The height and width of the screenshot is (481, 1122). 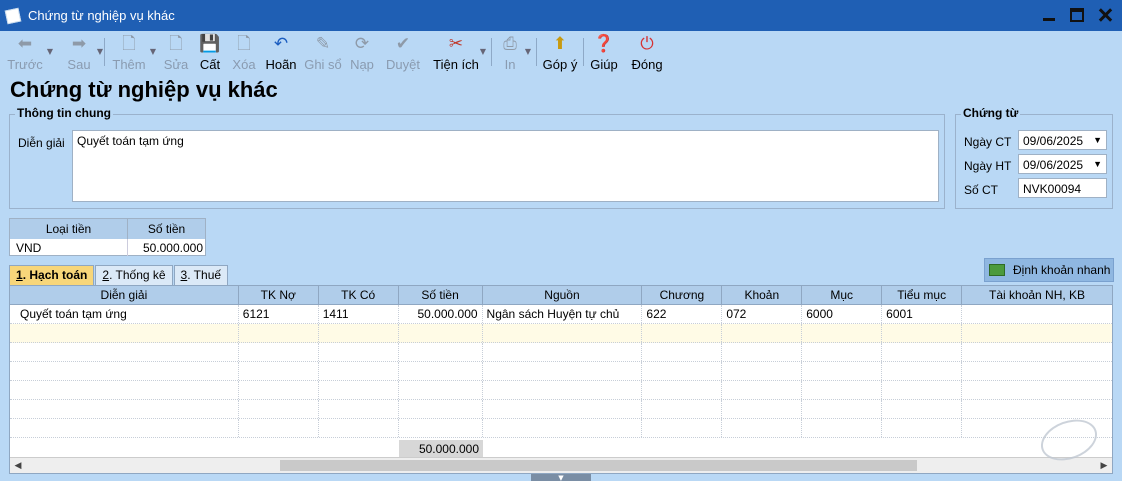 What do you see at coordinates (441, 295) in the screenshot?
I see `col-amount: Số tiền` at bounding box center [441, 295].